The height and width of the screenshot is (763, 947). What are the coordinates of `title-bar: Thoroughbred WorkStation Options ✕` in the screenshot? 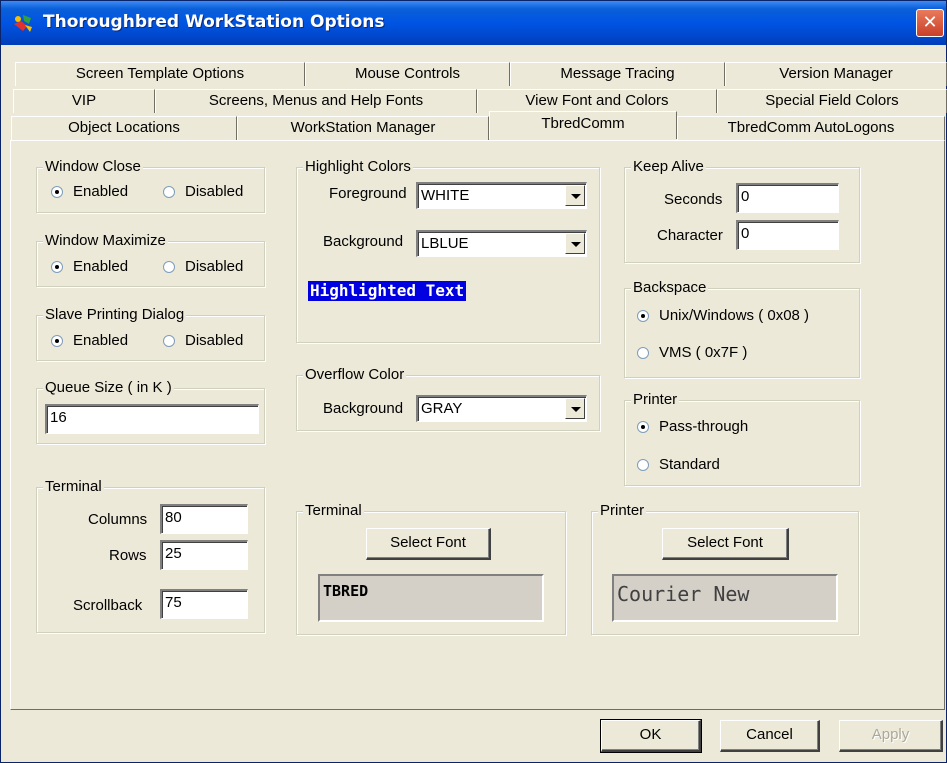 It's located at (473, 23).